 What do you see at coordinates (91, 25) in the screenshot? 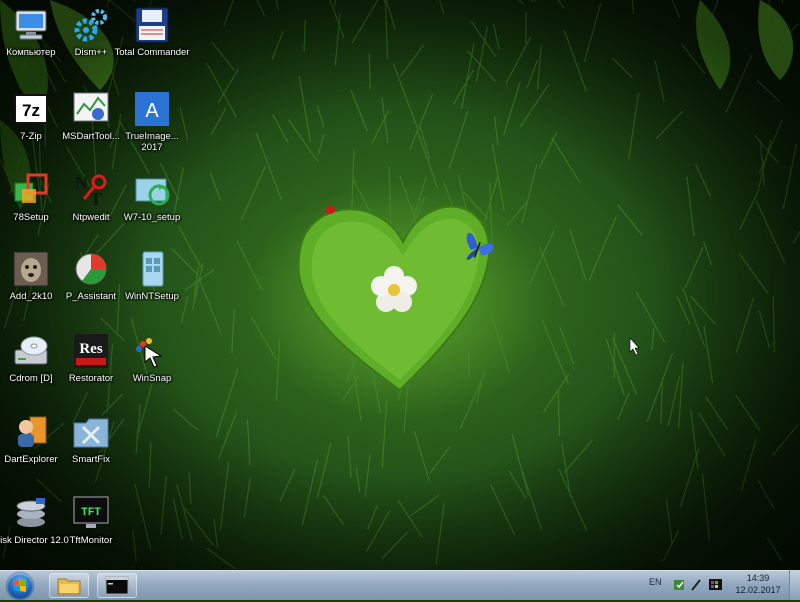
I see `gears-icon` at bounding box center [91, 25].